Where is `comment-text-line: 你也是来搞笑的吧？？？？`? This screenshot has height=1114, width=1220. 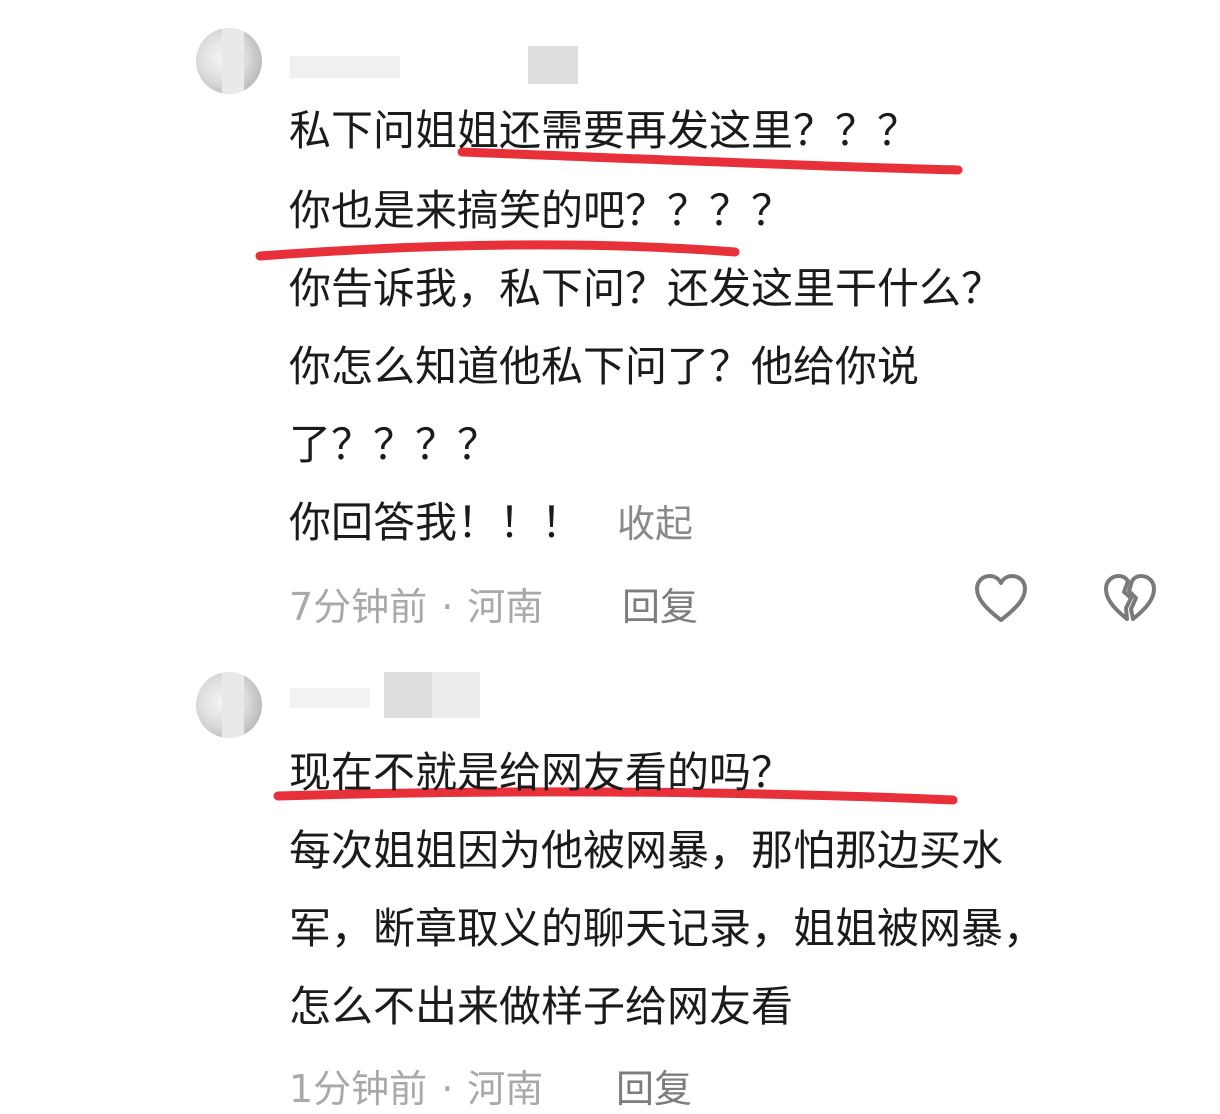
comment-text-line: 你也是来搞笑的吧？？？？ is located at coordinates (541, 210).